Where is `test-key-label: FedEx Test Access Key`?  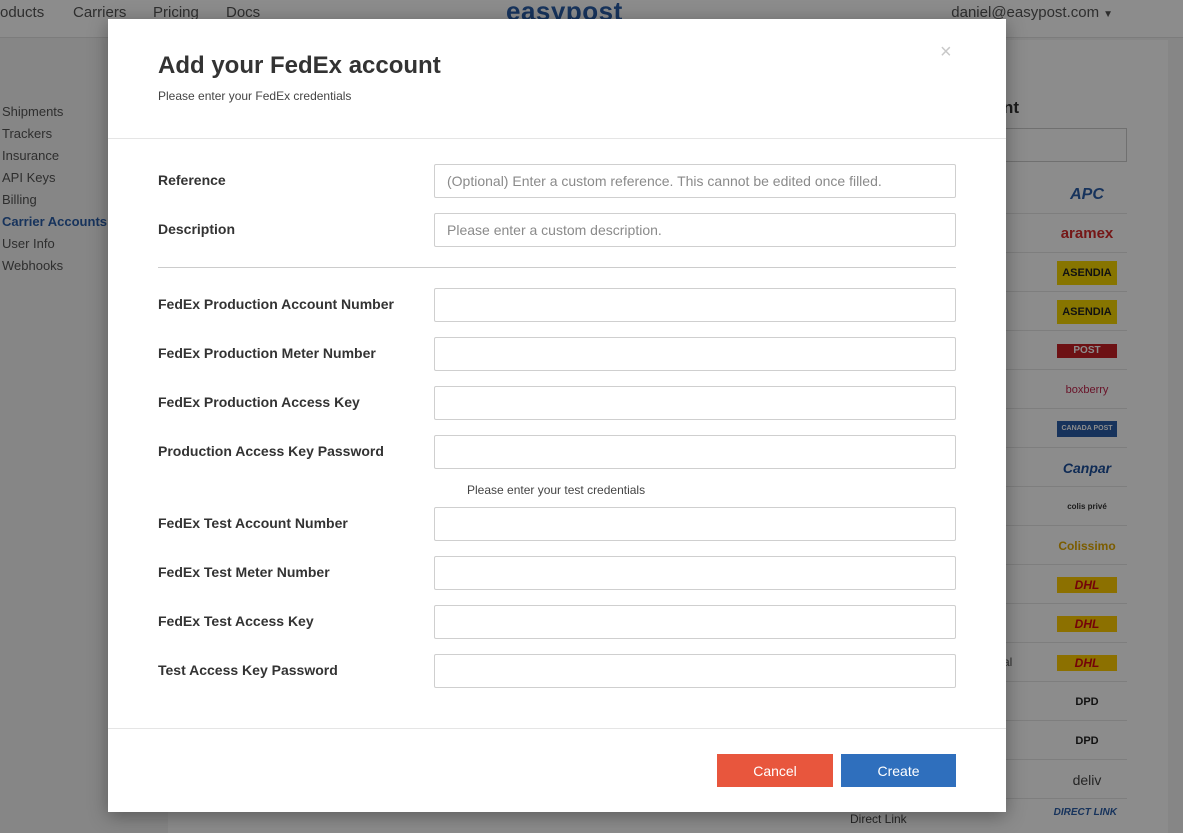 test-key-label: FedEx Test Access Key is located at coordinates (236, 621).